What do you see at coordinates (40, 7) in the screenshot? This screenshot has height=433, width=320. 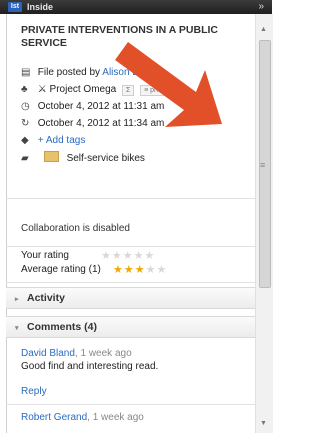 I see `app-title: Inside` at bounding box center [40, 7].